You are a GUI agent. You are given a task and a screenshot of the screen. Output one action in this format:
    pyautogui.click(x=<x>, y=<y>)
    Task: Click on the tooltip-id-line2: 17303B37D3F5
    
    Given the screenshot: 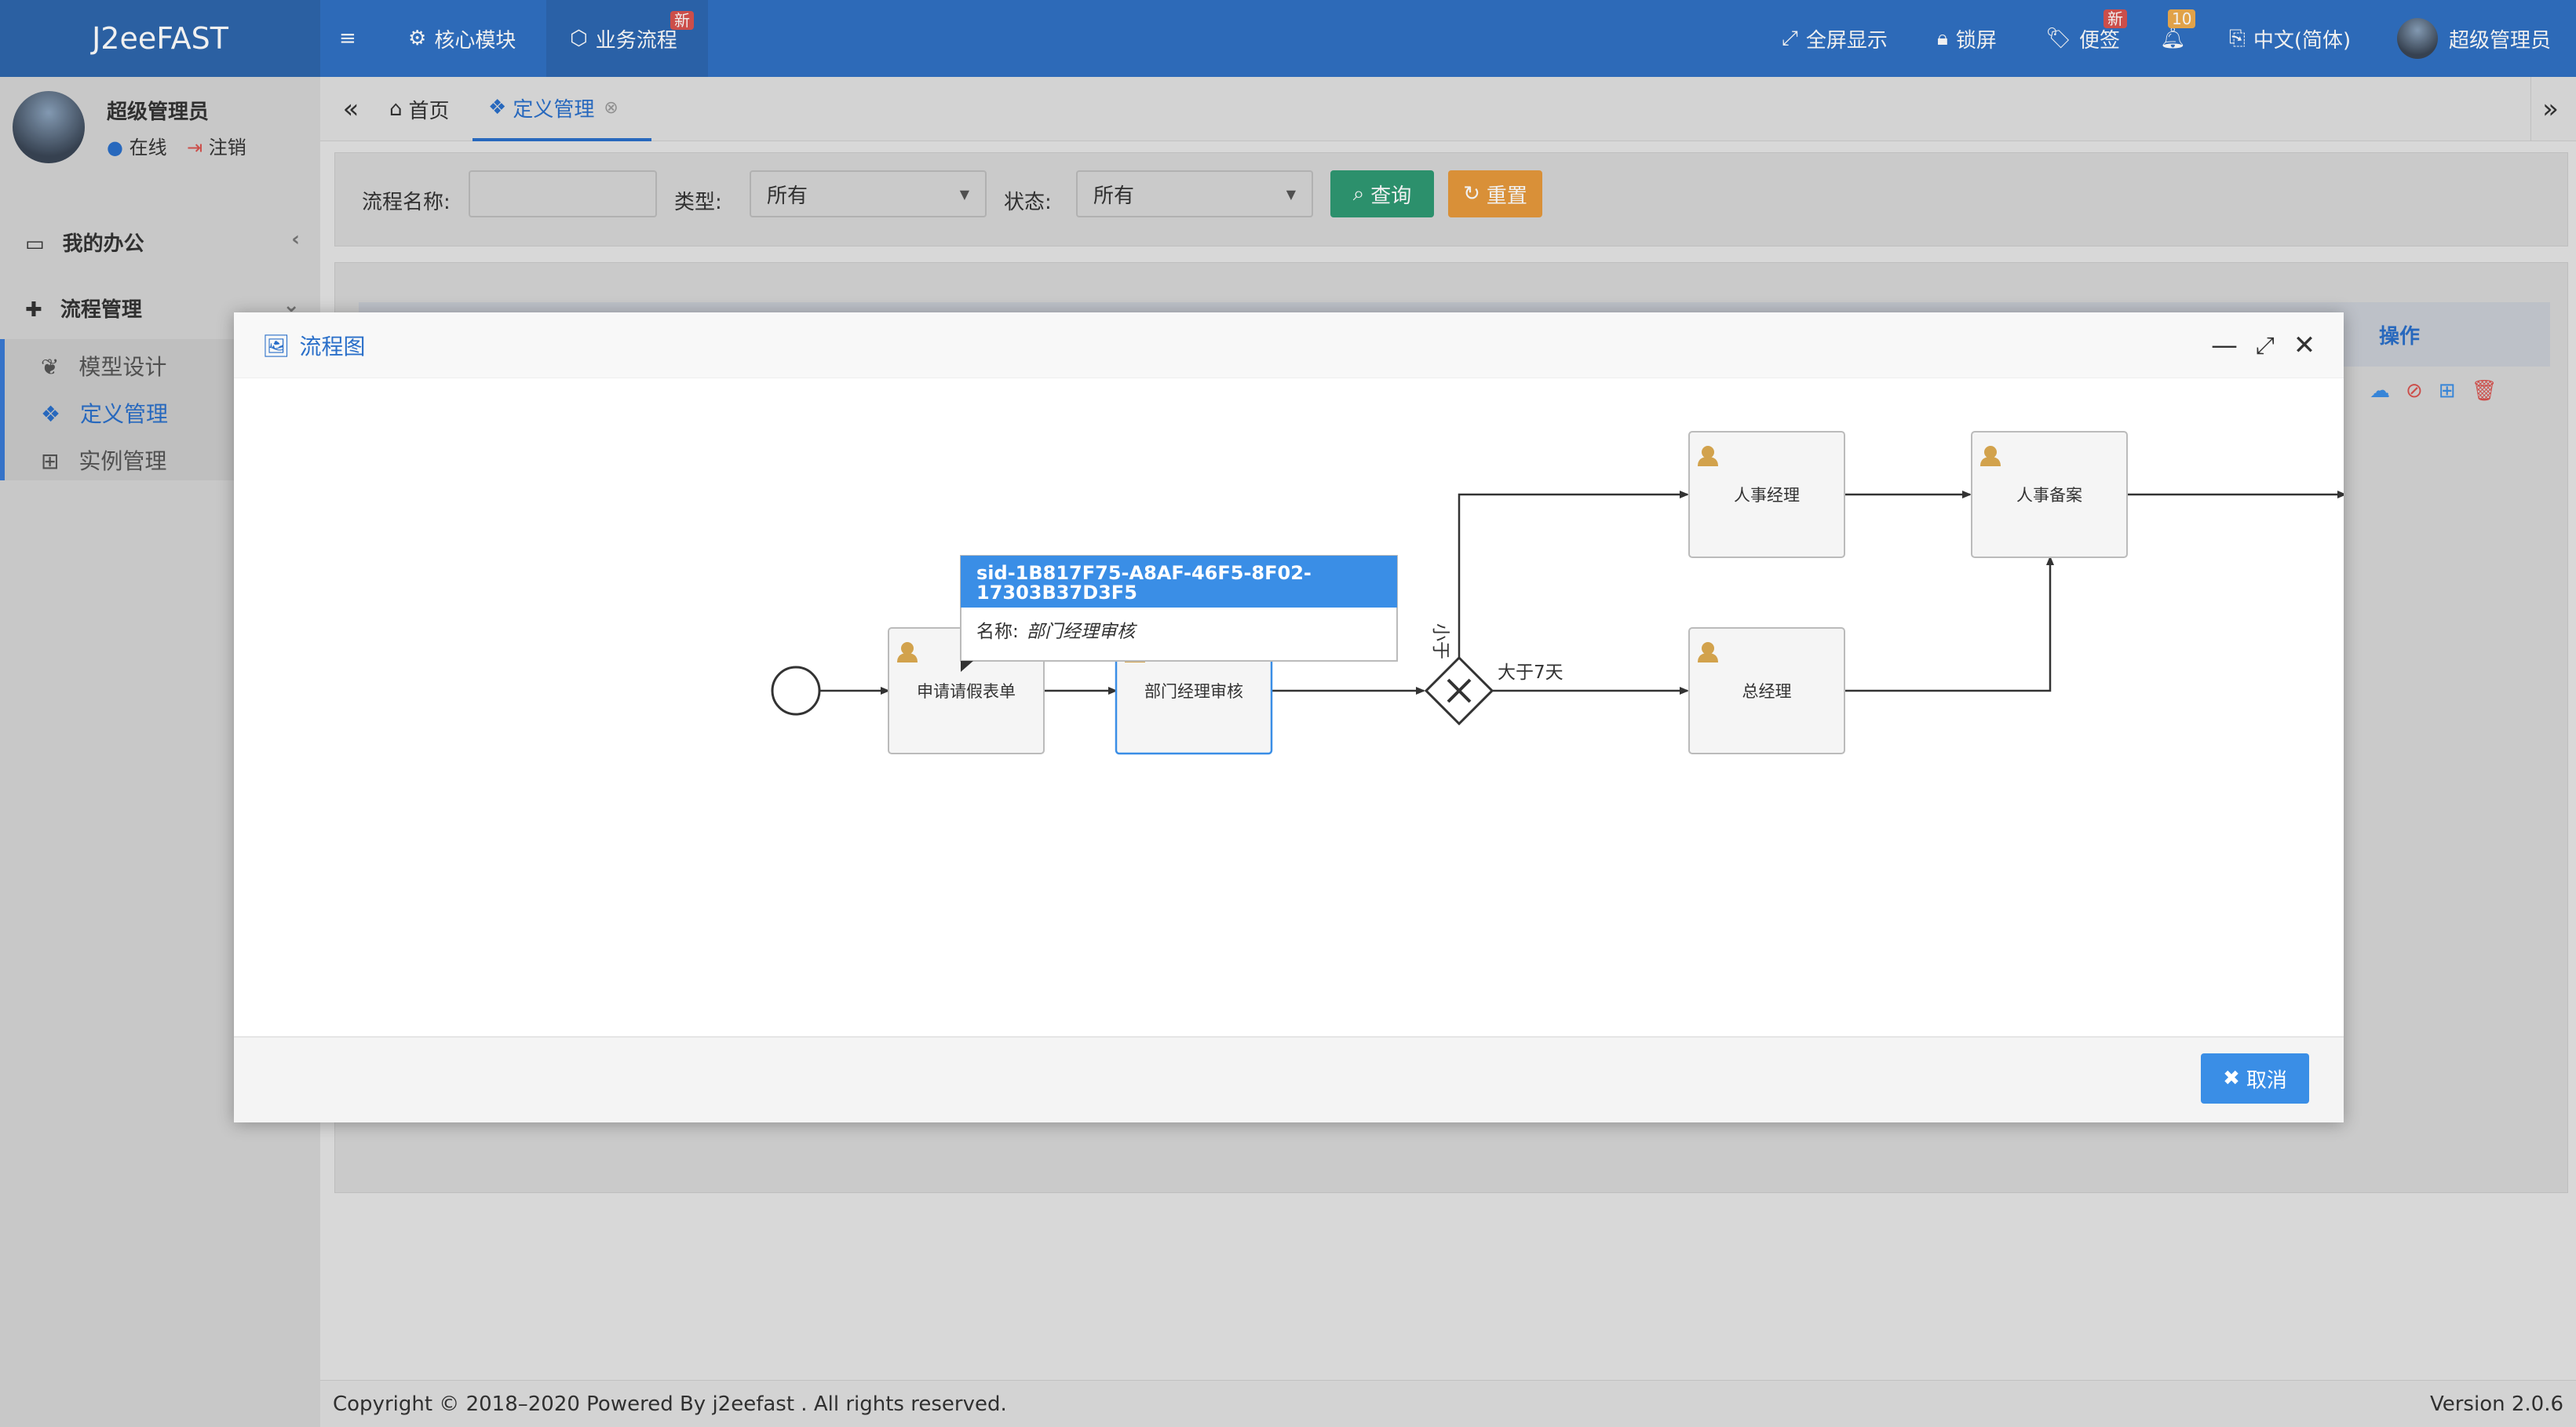 What is the action you would take?
    pyautogui.click(x=1056, y=593)
    